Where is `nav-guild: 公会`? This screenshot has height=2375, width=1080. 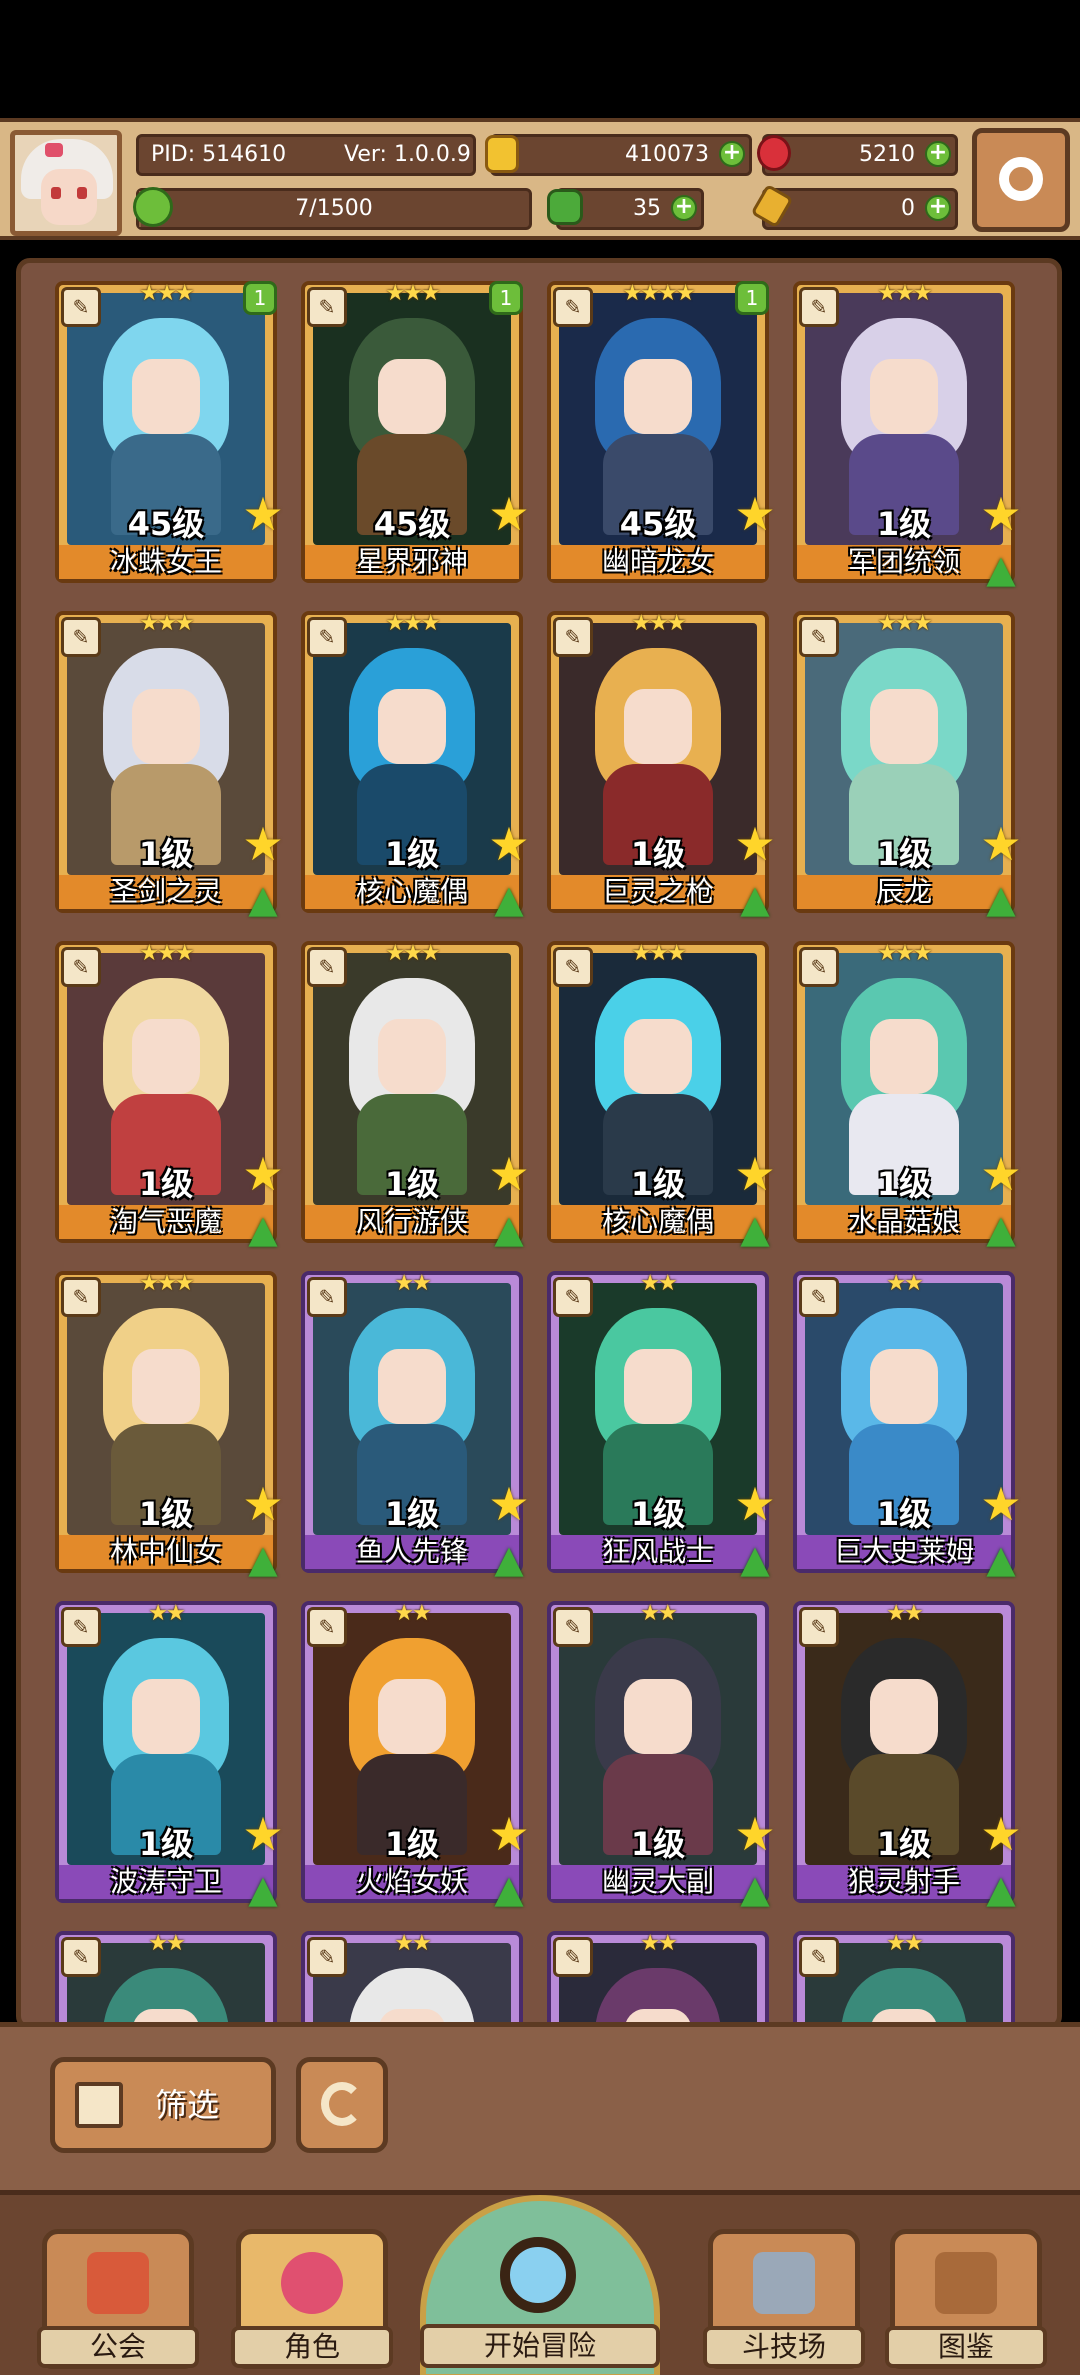 nav-guild: 公会 is located at coordinates (118, 2299).